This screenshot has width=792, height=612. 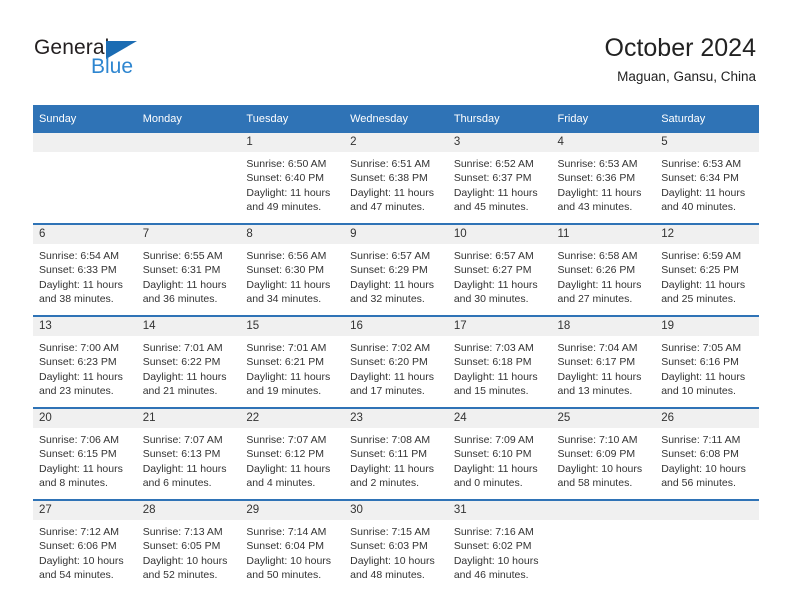 What do you see at coordinates (499, 510) in the screenshot?
I see `day-number: 31` at bounding box center [499, 510].